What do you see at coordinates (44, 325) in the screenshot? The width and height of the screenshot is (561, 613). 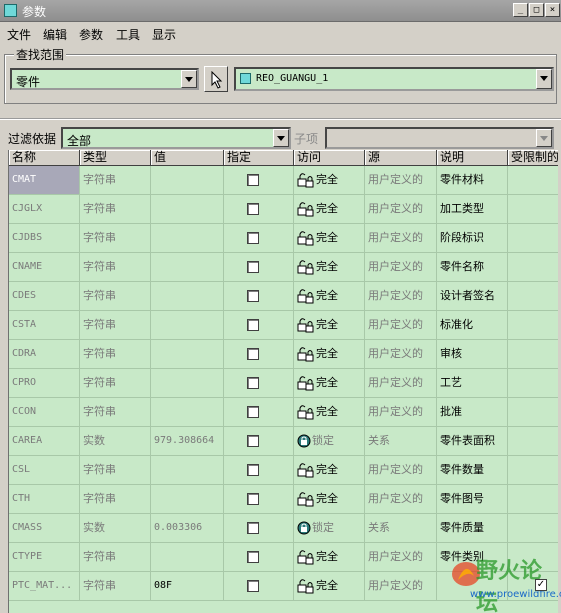 I see `cell-name: CSTA` at bounding box center [44, 325].